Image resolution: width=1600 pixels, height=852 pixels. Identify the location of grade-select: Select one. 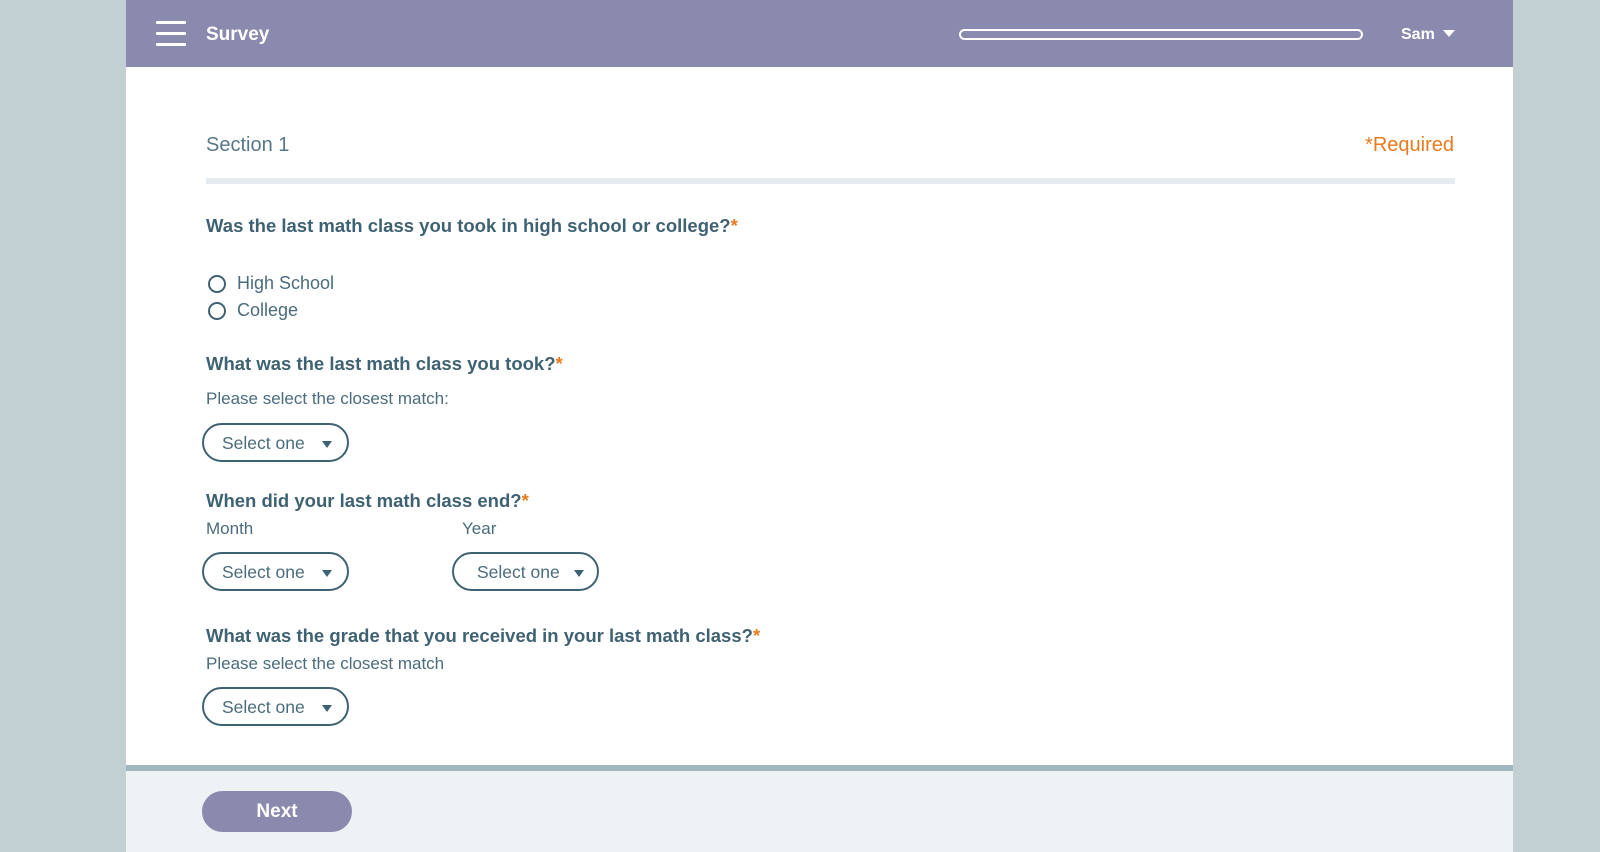
(275, 706).